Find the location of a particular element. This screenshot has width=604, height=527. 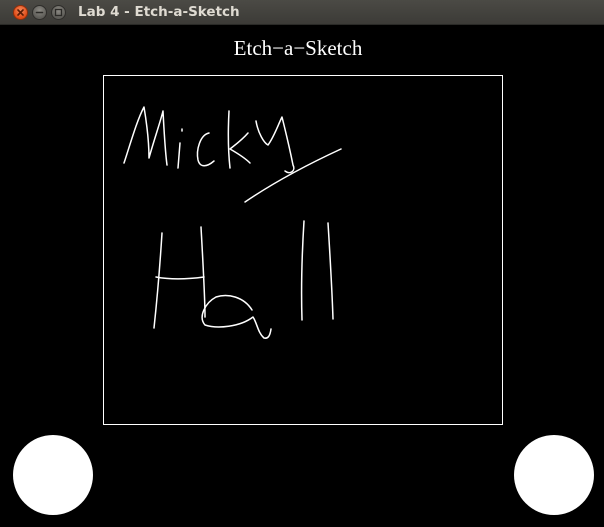

minimize-icon is located at coordinates (39, 12).